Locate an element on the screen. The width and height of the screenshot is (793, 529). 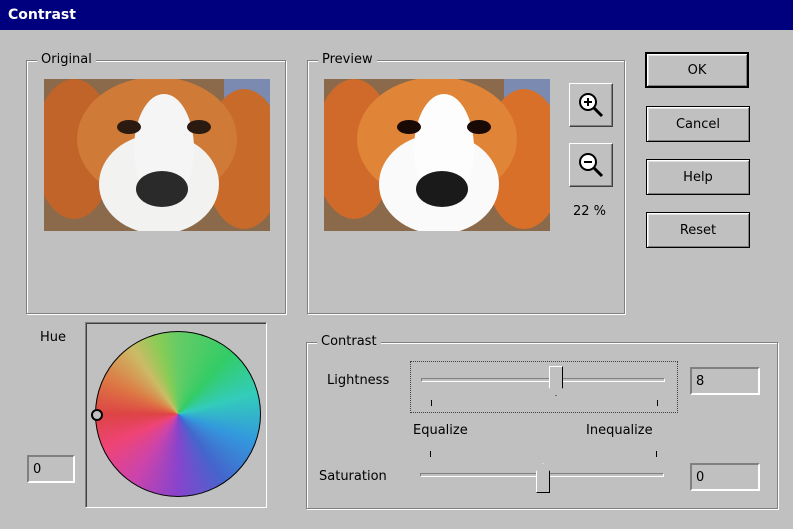
hue-wheel-panel is located at coordinates (176, 415).